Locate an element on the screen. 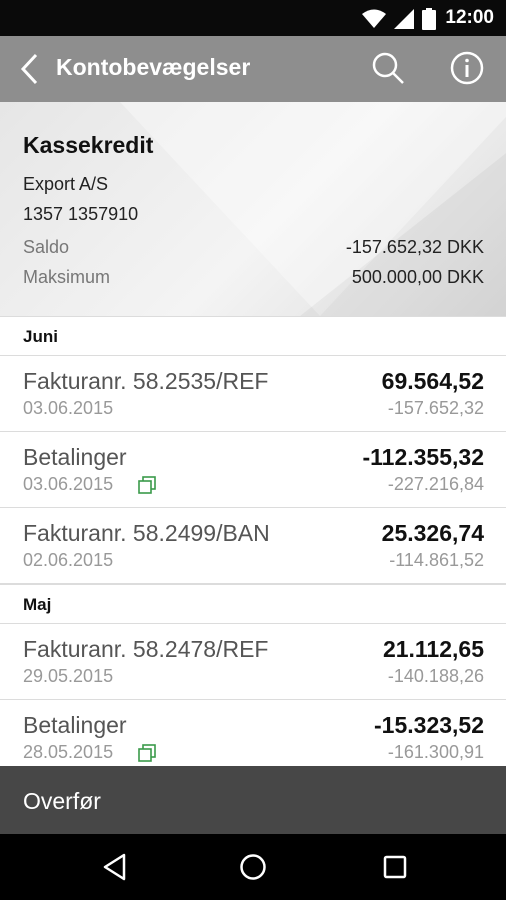  account-number: 1357 1357910 is located at coordinates (81, 214).